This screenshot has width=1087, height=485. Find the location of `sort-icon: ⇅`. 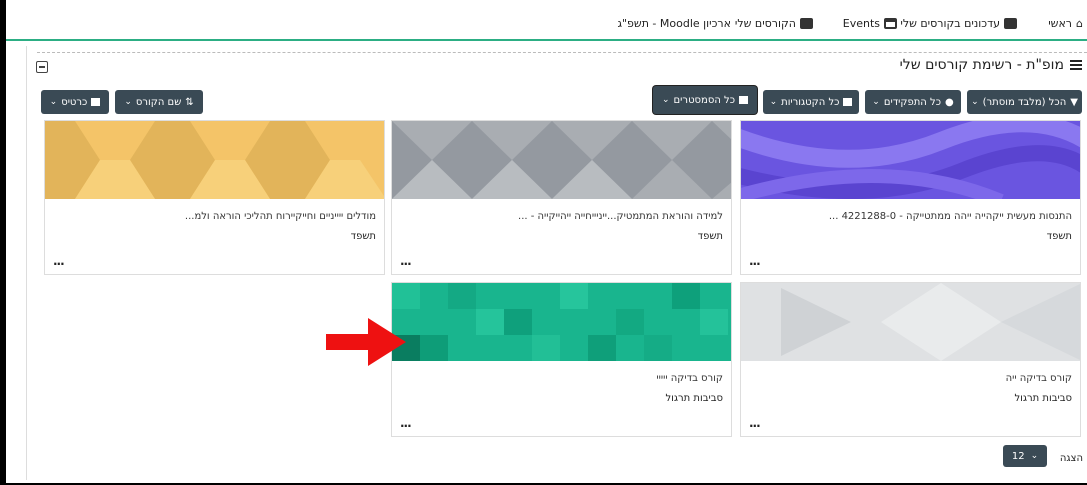

sort-icon: ⇅ is located at coordinates (189, 102).